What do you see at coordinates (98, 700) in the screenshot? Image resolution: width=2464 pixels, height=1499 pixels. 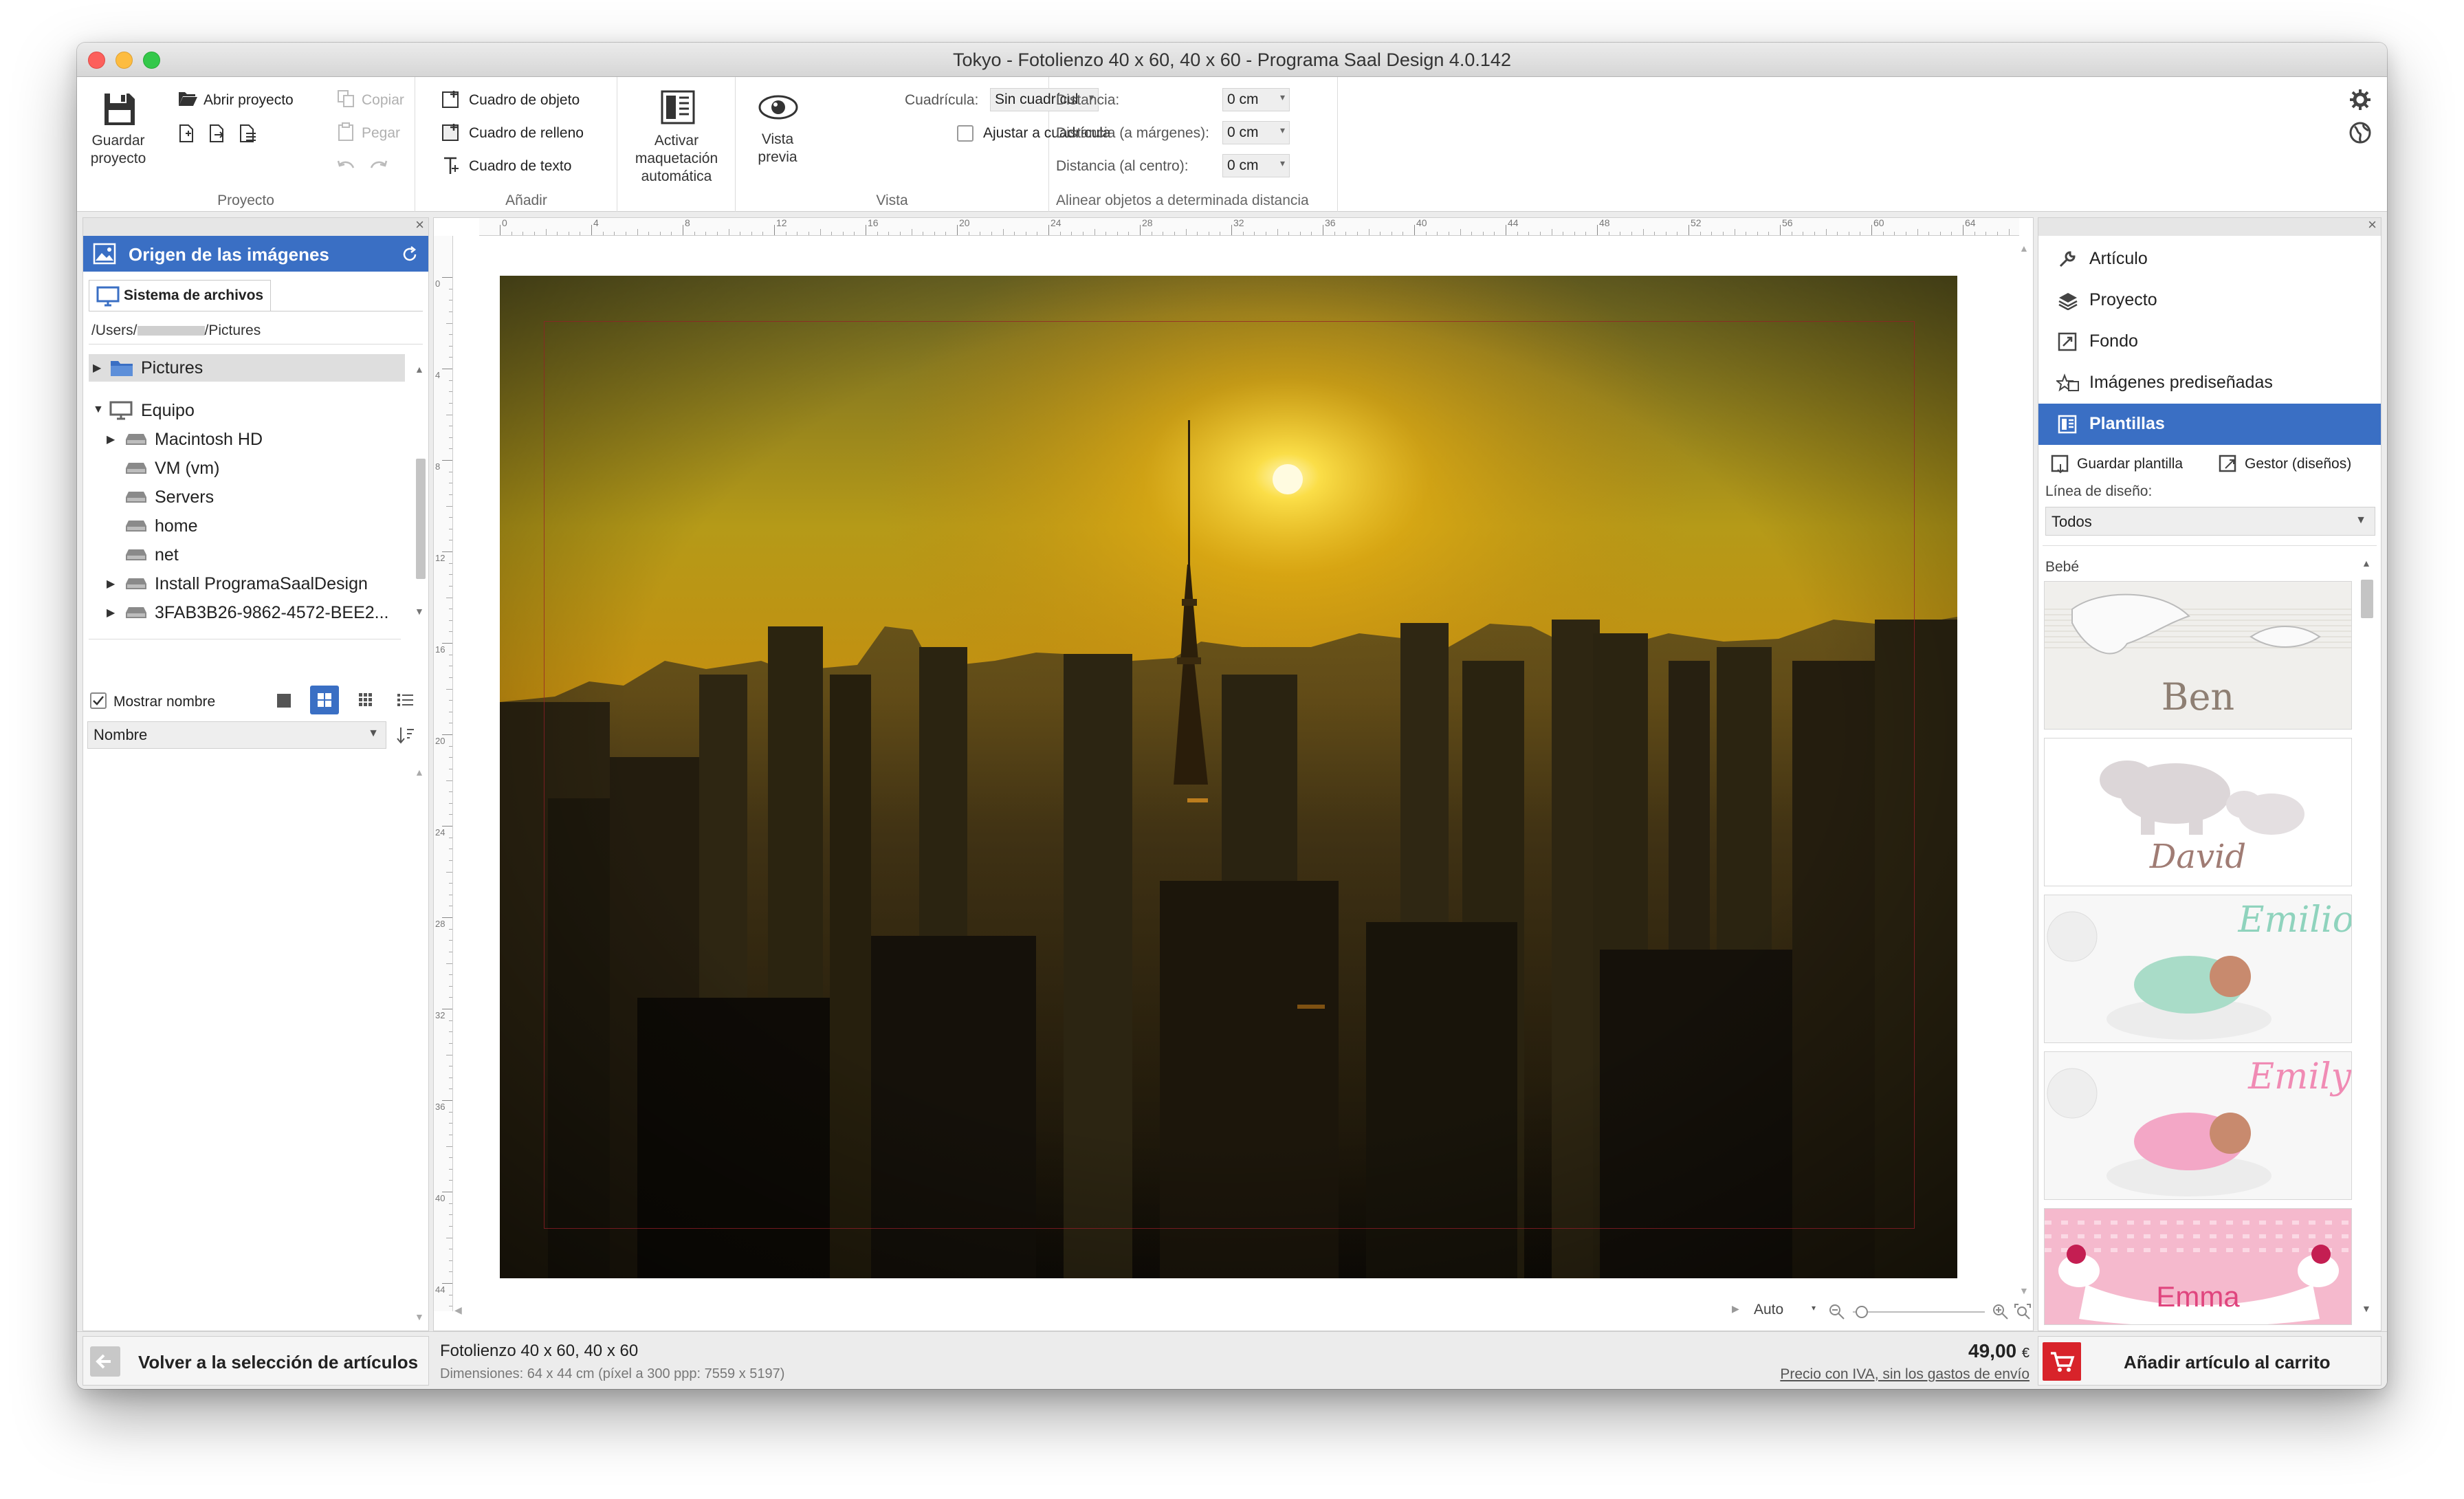 I see `show-name-checkbox` at bounding box center [98, 700].